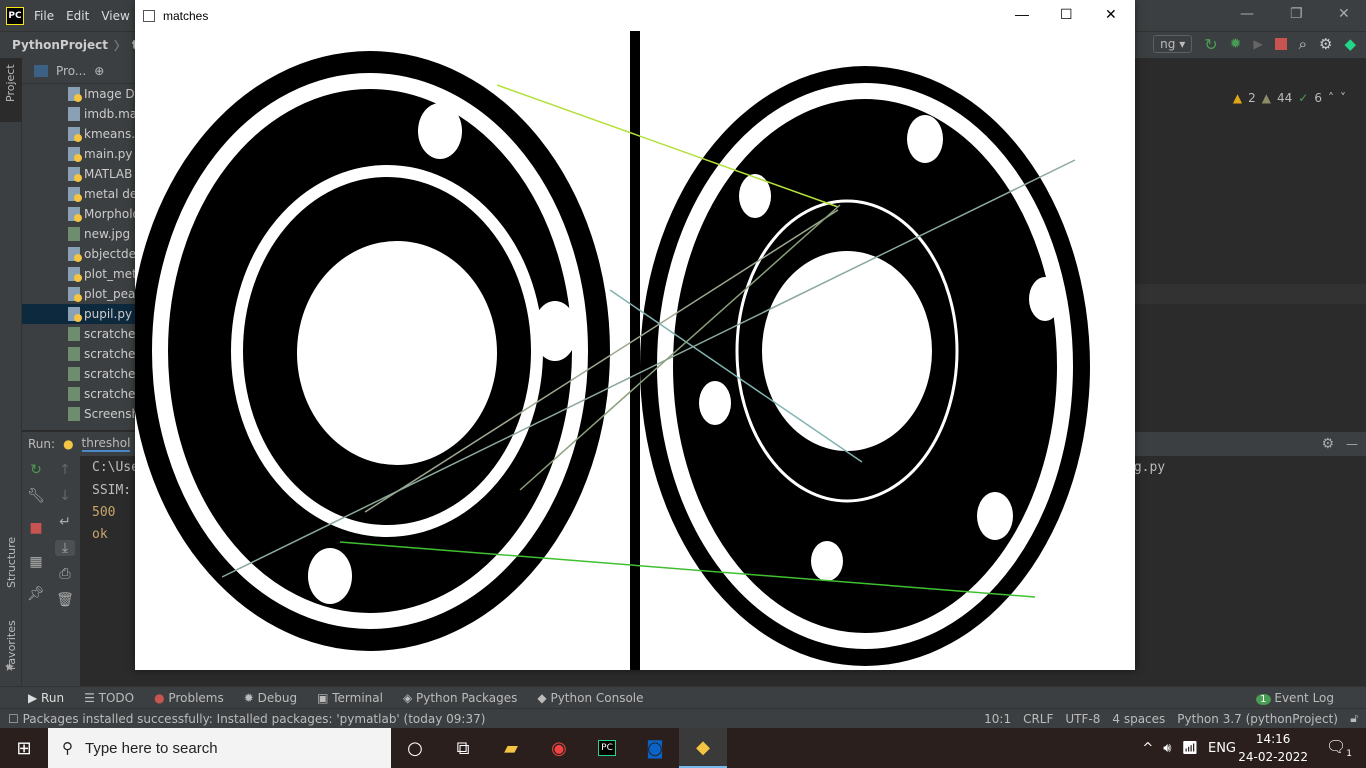  Describe the element at coordinates (1339, 748) in the screenshot. I see `notifications-icon: 🗨︎1` at that location.